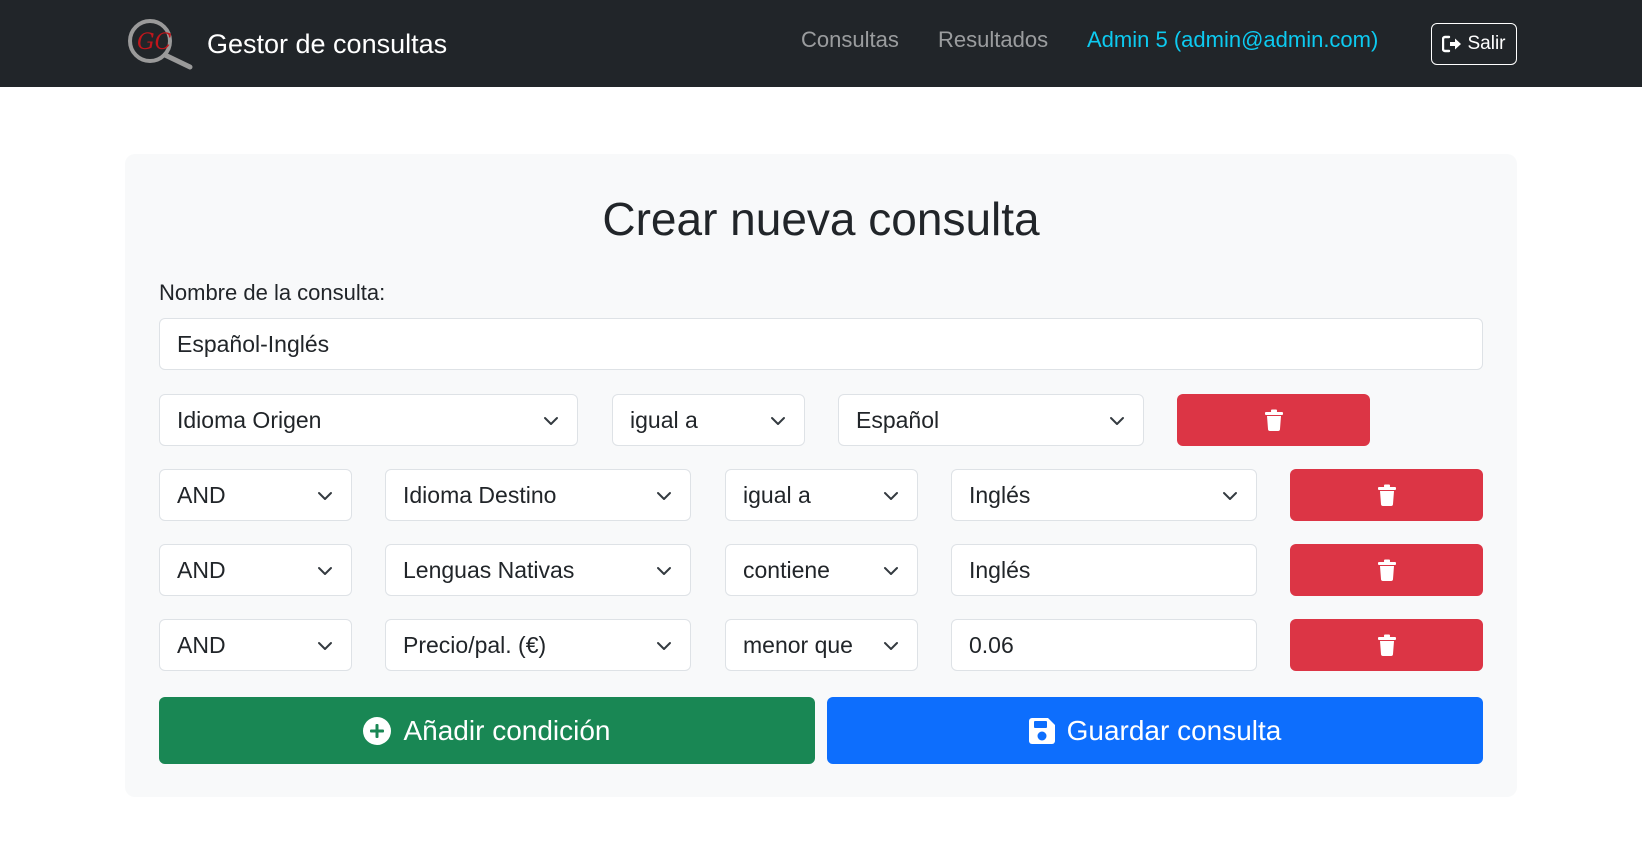  What do you see at coordinates (991, 420) in the screenshot?
I see `condition-value-select: Español` at bounding box center [991, 420].